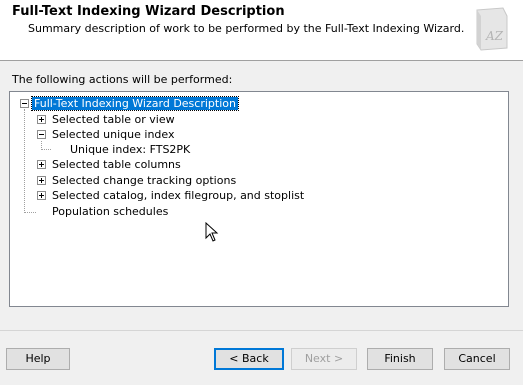 This screenshot has width=523, height=385. What do you see at coordinates (116, 164) in the screenshot?
I see `tree-item-table-columns: Selected table columns` at bounding box center [116, 164].